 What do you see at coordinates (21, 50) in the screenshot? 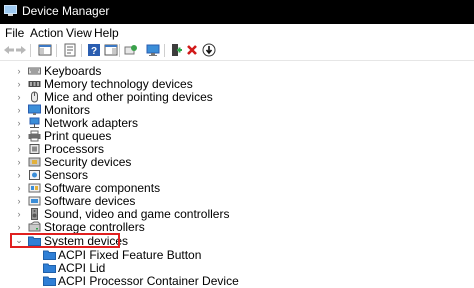
I see `forward-icon` at bounding box center [21, 50].